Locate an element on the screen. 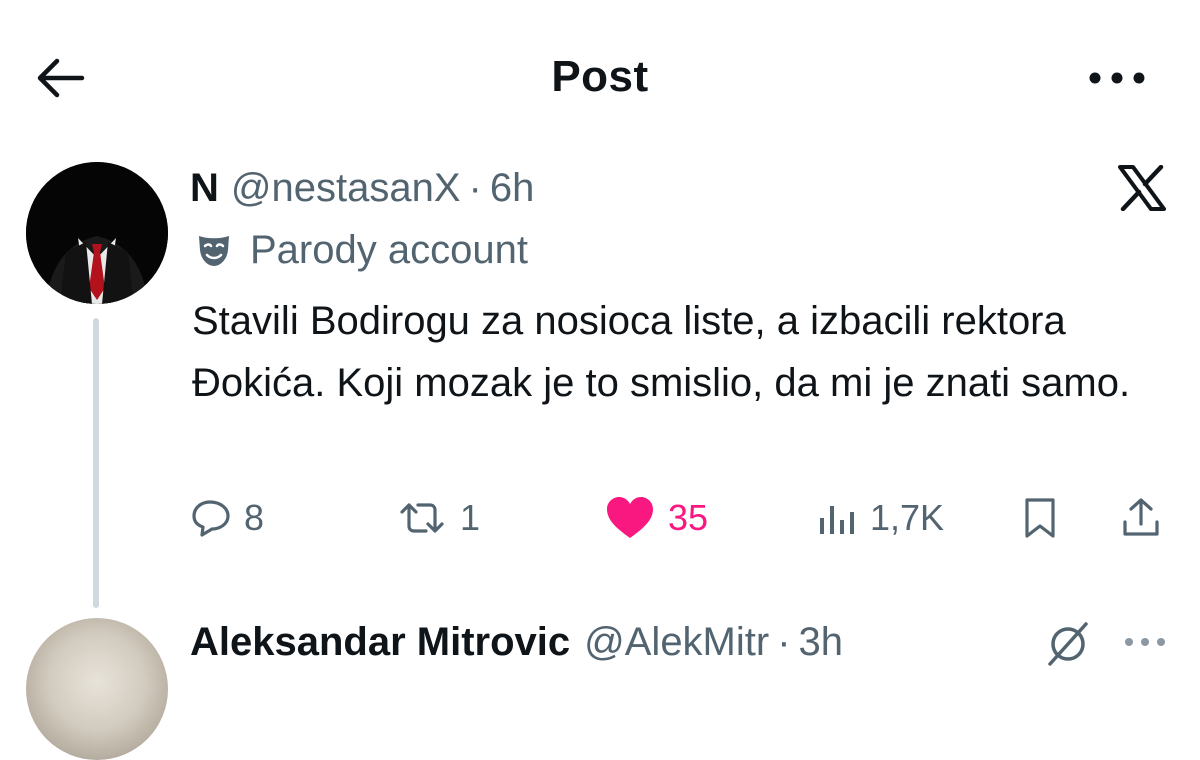 This screenshot has height=760, width=1200. action-bar: 8 1 35 1,7K is located at coordinates (680, 518).